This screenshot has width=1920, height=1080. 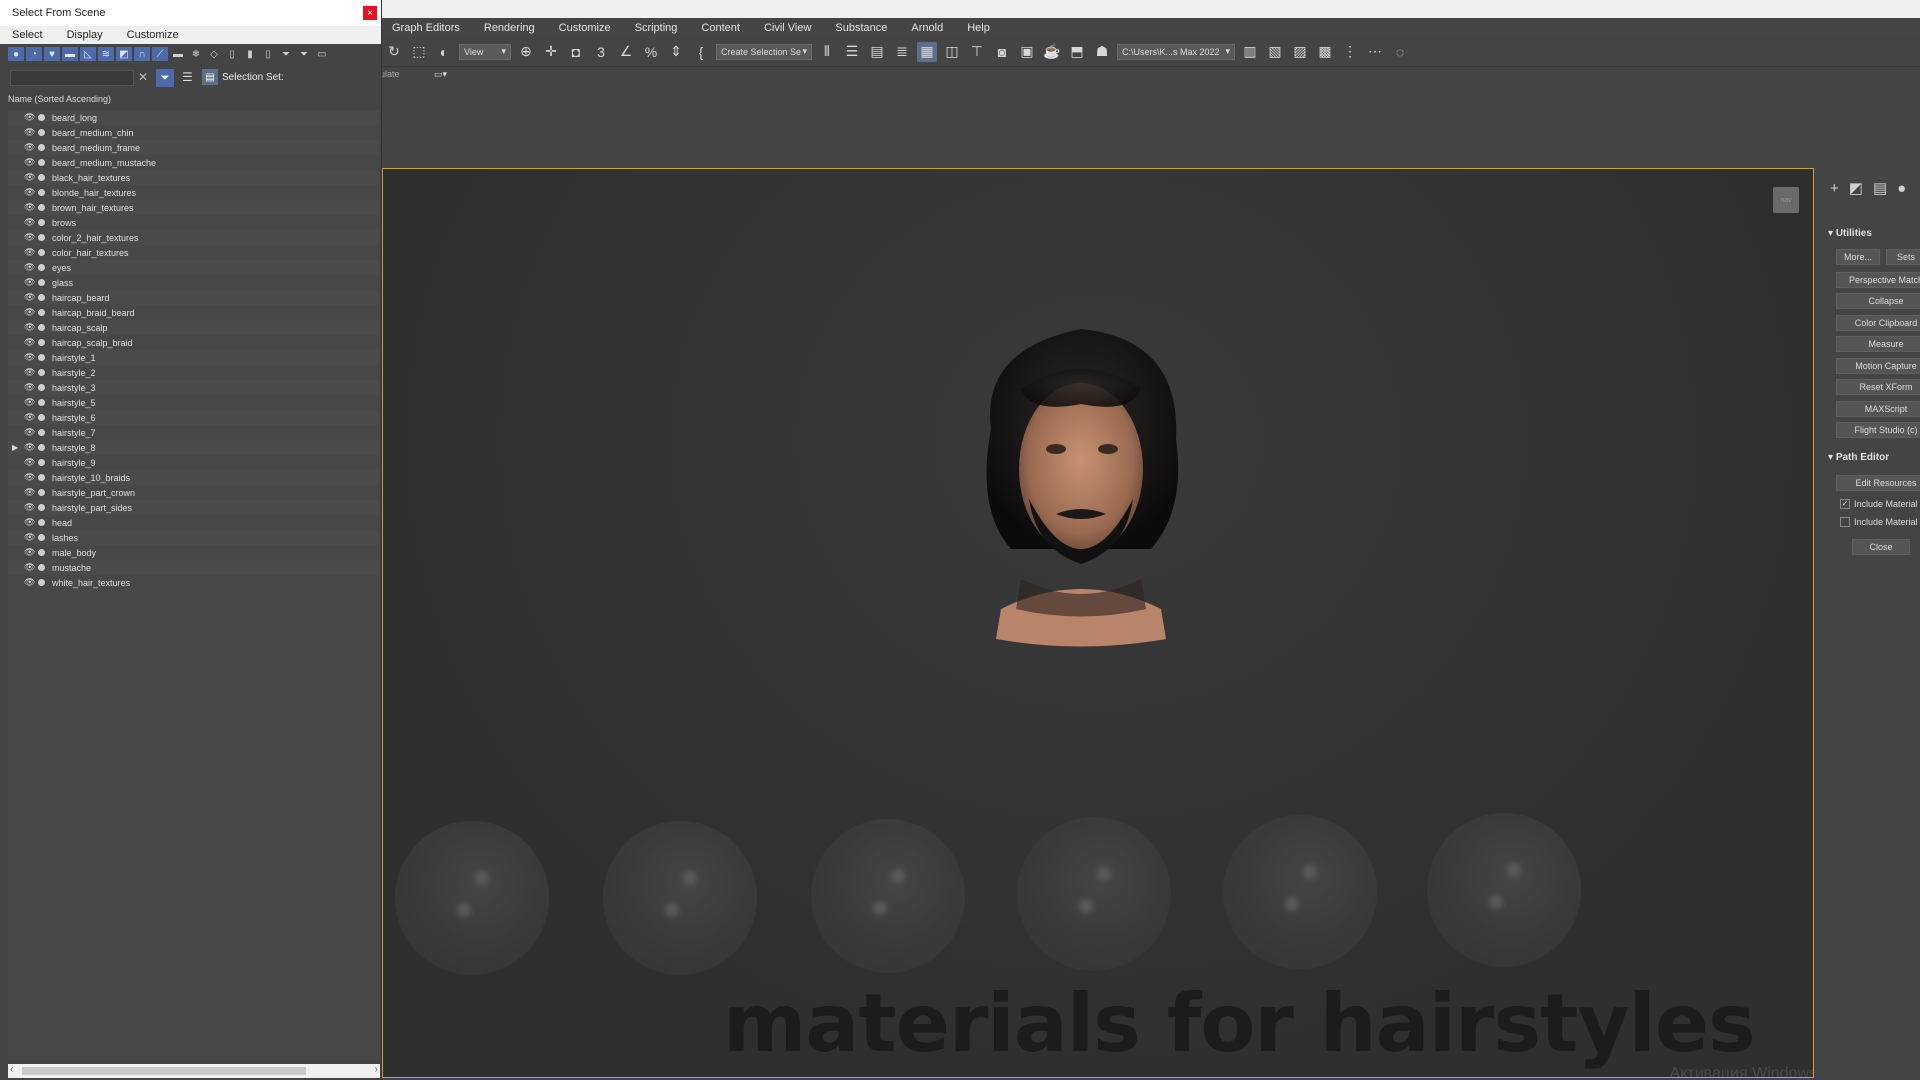 What do you see at coordinates (165, 78) in the screenshot?
I see `filter-funnel-icon: ⏷` at bounding box center [165, 78].